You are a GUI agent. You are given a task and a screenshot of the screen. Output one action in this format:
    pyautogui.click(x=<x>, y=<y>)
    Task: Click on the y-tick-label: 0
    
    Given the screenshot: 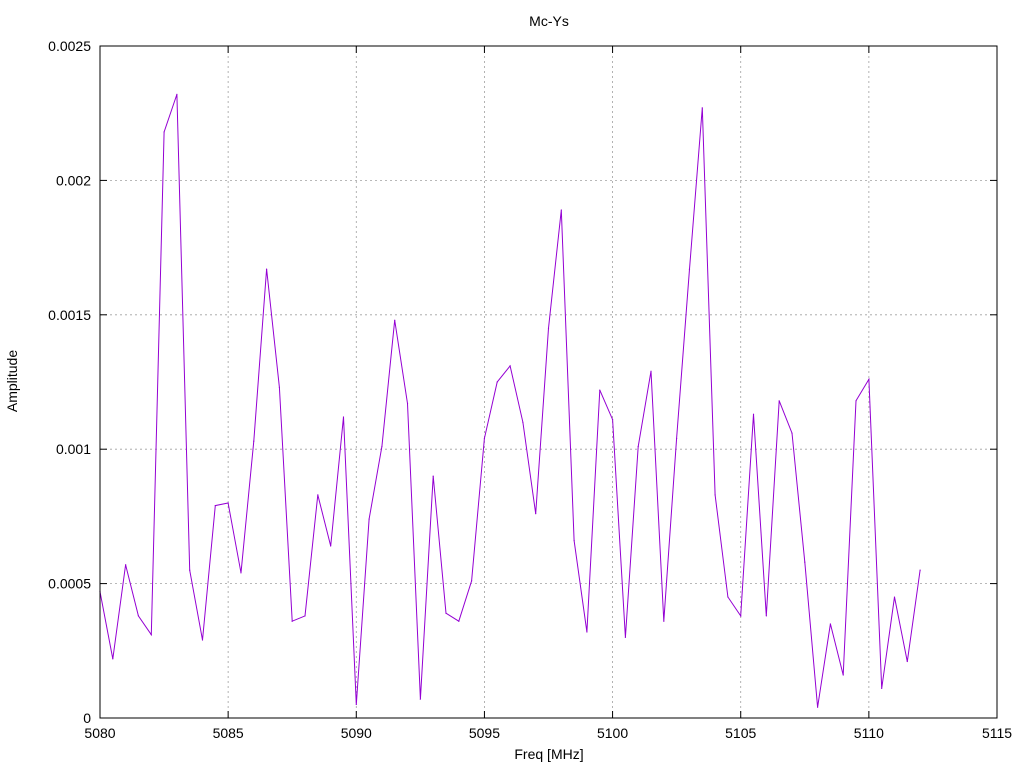 What is the action you would take?
    pyautogui.click(x=87, y=718)
    